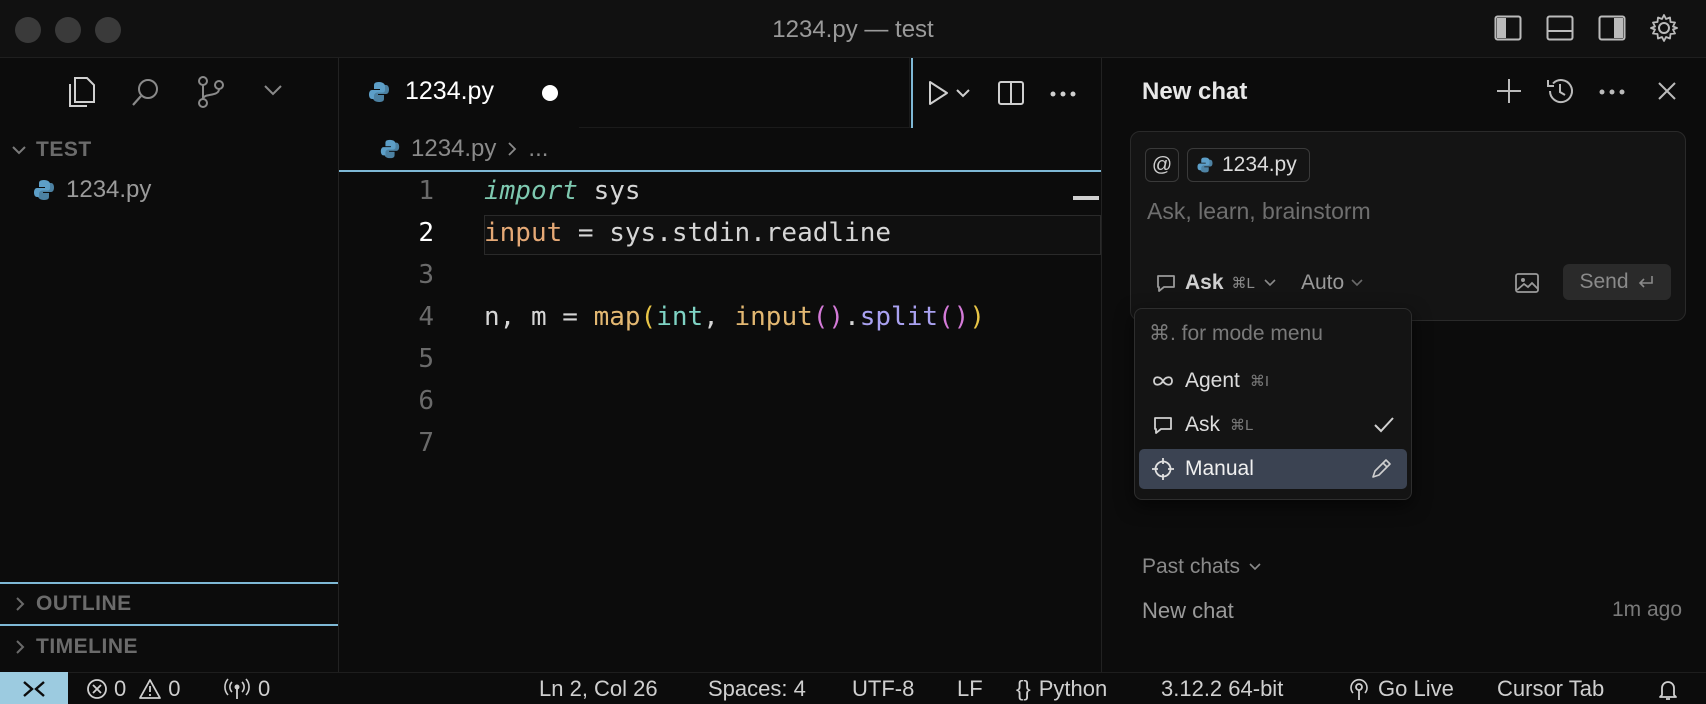 Image resolution: width=1706 pixels, height=704 pixels. I want to click on mode-menu-item-agent: Agent ⌘I, so click(1273, 381).